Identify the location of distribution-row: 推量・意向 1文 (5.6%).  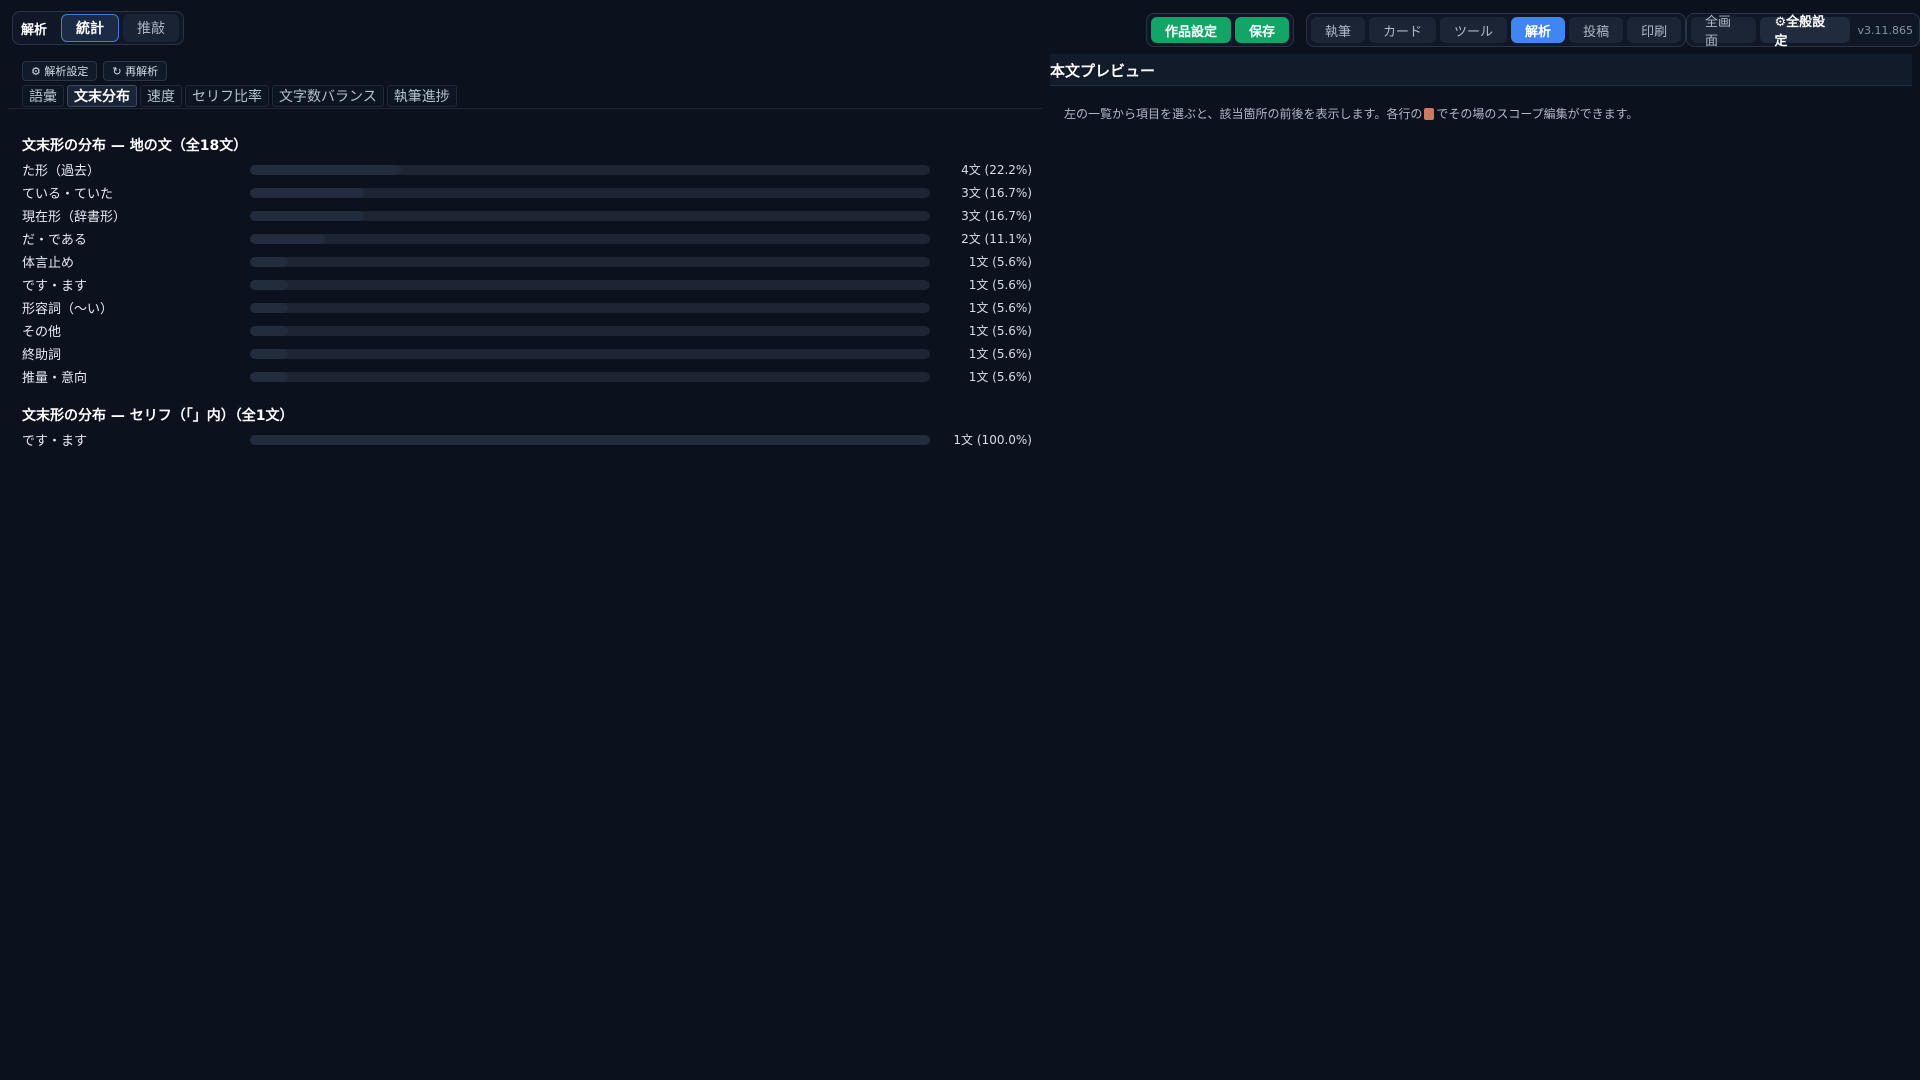
(527, 376).